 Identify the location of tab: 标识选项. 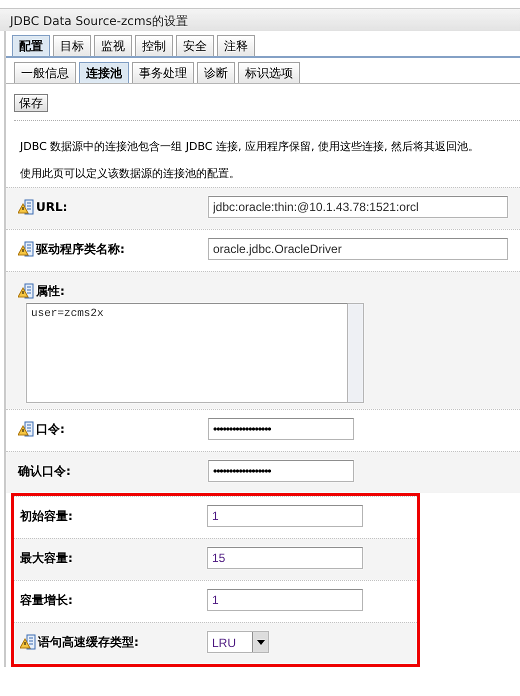
(269, 72).